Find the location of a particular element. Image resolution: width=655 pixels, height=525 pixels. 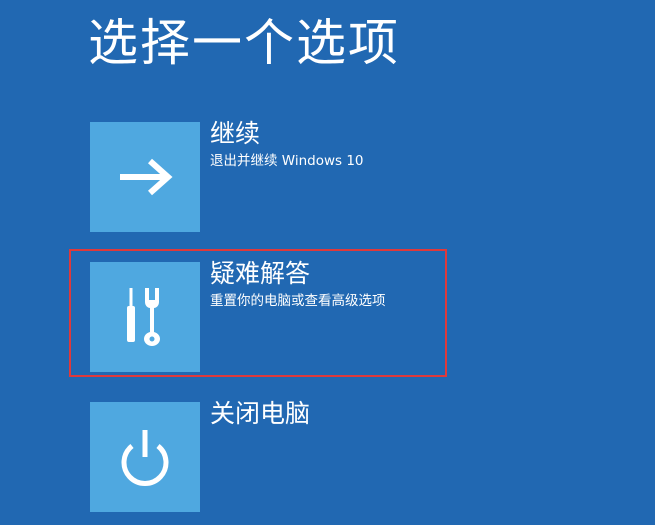

continue-tile is located at coordinates (145, 177).